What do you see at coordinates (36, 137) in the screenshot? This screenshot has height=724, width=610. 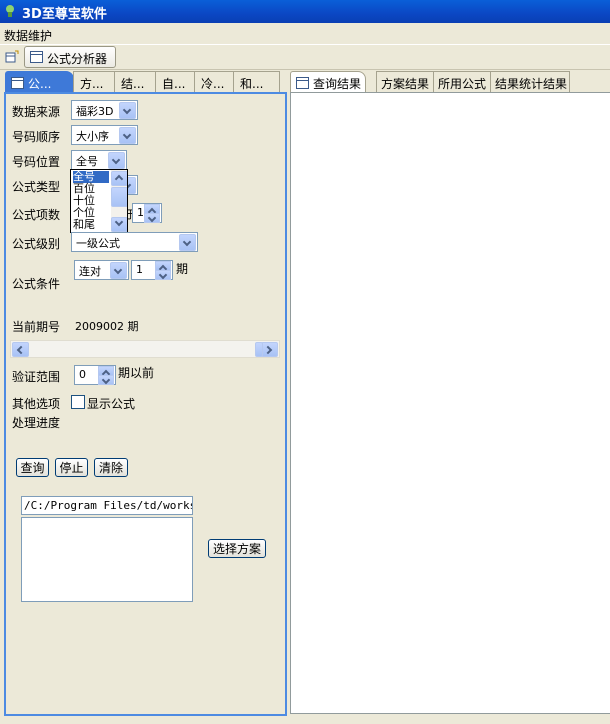 I see `order-label: 号码顺序` at bounding box center [36, 137].